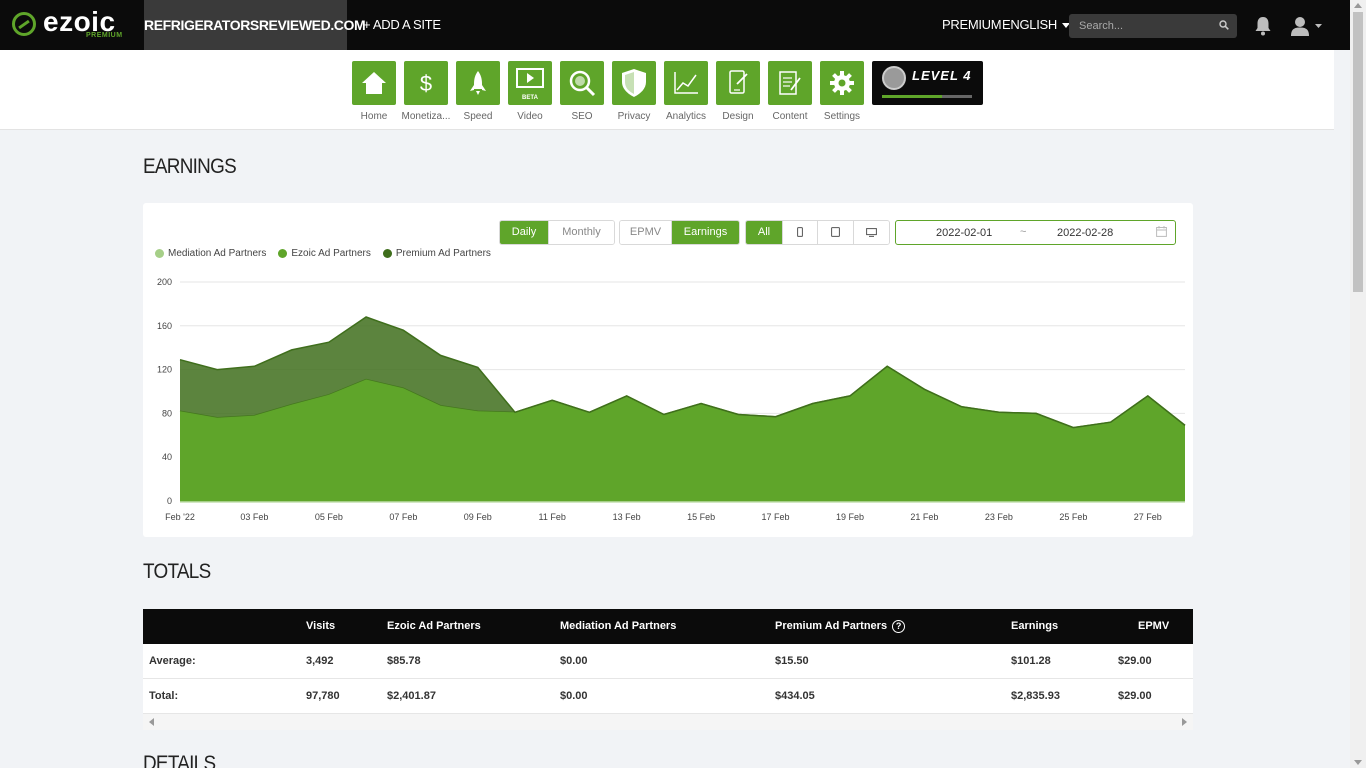  Describe the element at coordinates (972, 25) in the screenshot. I see `premium-link: PREMIUM` at that location.